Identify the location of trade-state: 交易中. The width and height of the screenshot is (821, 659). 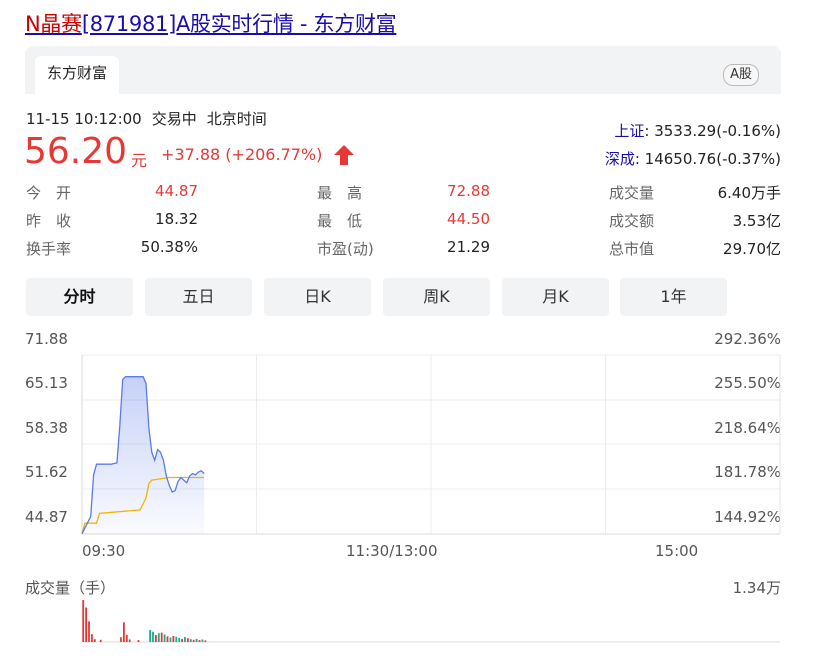
(174, 119).